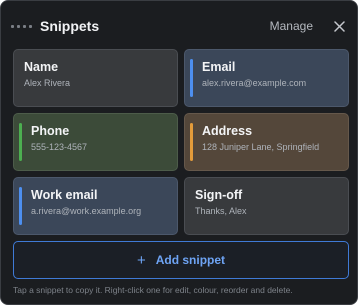 The width and height of the screenshot is (360, 307). I want to click on snippet-value: alex.rivera@example.com, so click(254, 83).